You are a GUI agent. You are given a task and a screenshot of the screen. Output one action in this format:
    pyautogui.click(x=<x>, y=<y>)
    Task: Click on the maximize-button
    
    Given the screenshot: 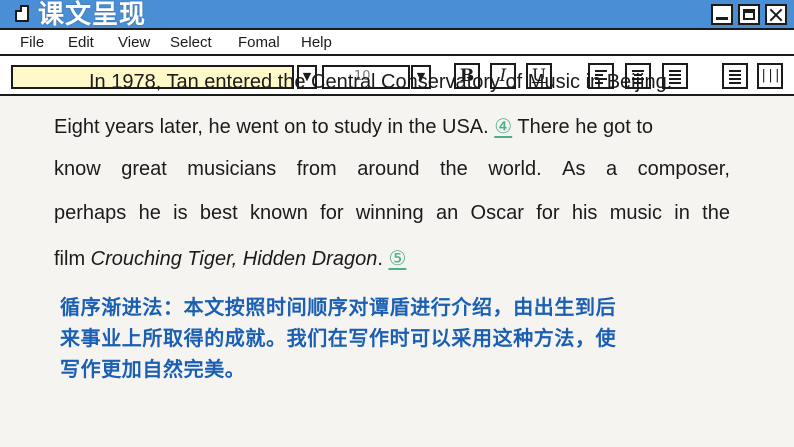 What is the action you would take?
    pyautogui.click(x=749, y=14)
    